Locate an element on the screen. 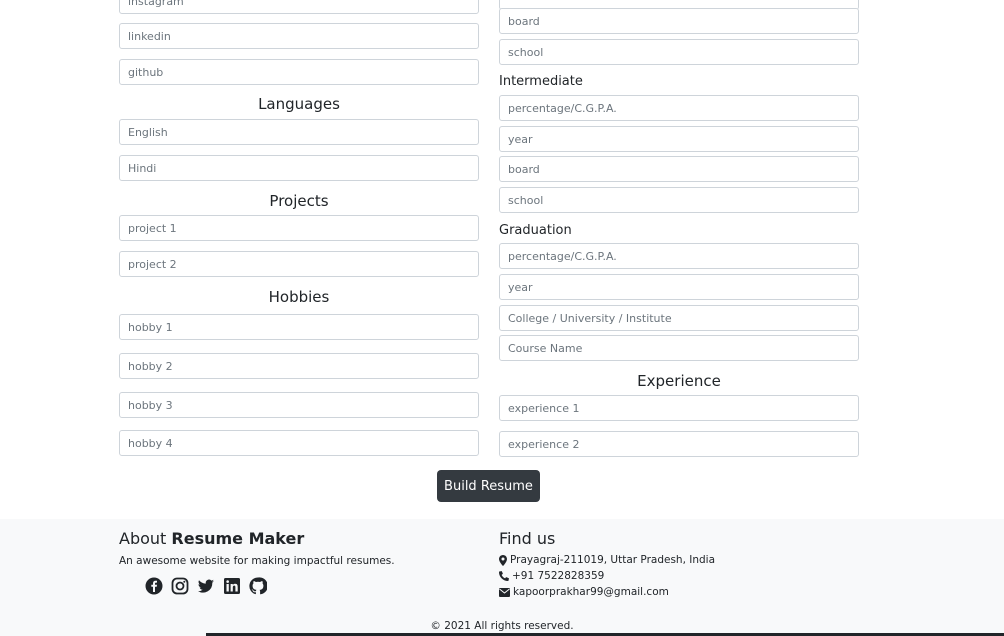 The image size is (1004, 636). phone-text: +91 7522828359 is located at coordinates (558, 576).